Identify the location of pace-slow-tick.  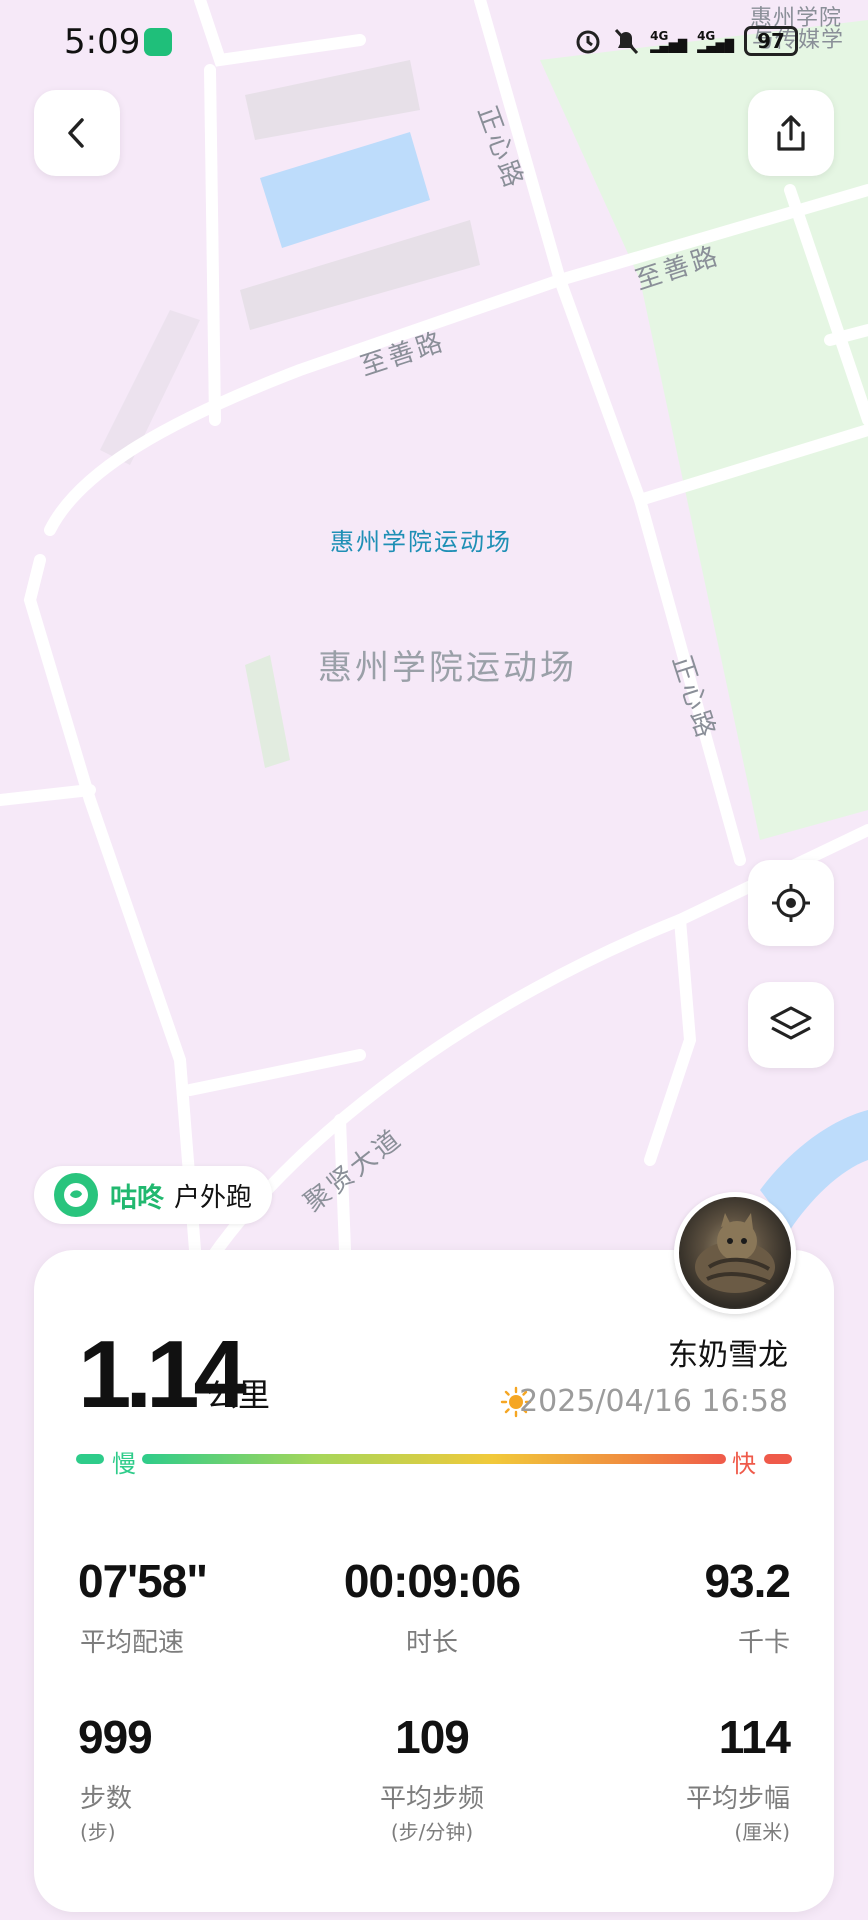
(90, 1459).